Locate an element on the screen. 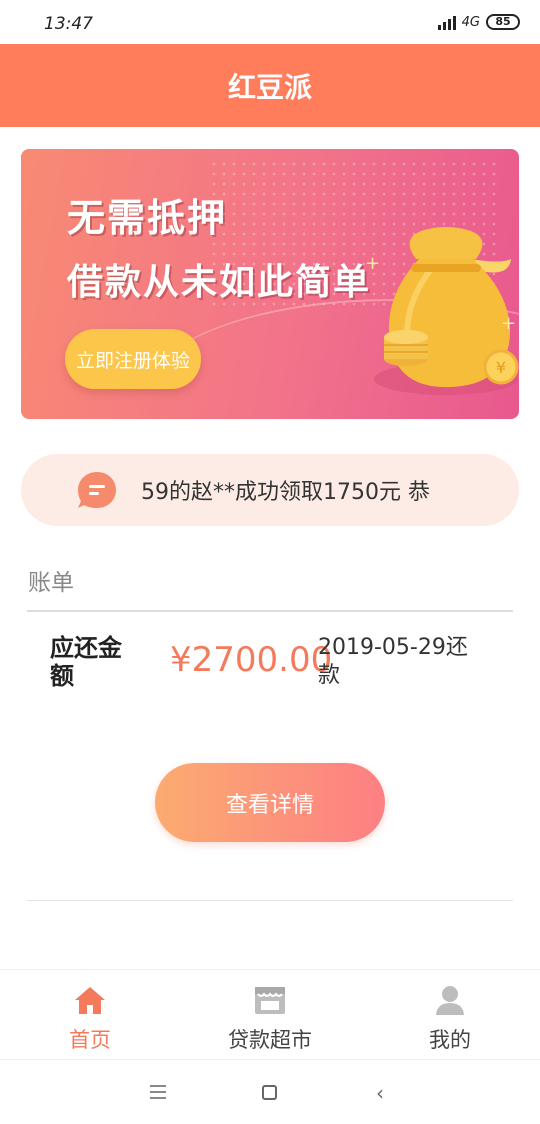  app-header: 红豆派 is located at coordinates (270, 85).